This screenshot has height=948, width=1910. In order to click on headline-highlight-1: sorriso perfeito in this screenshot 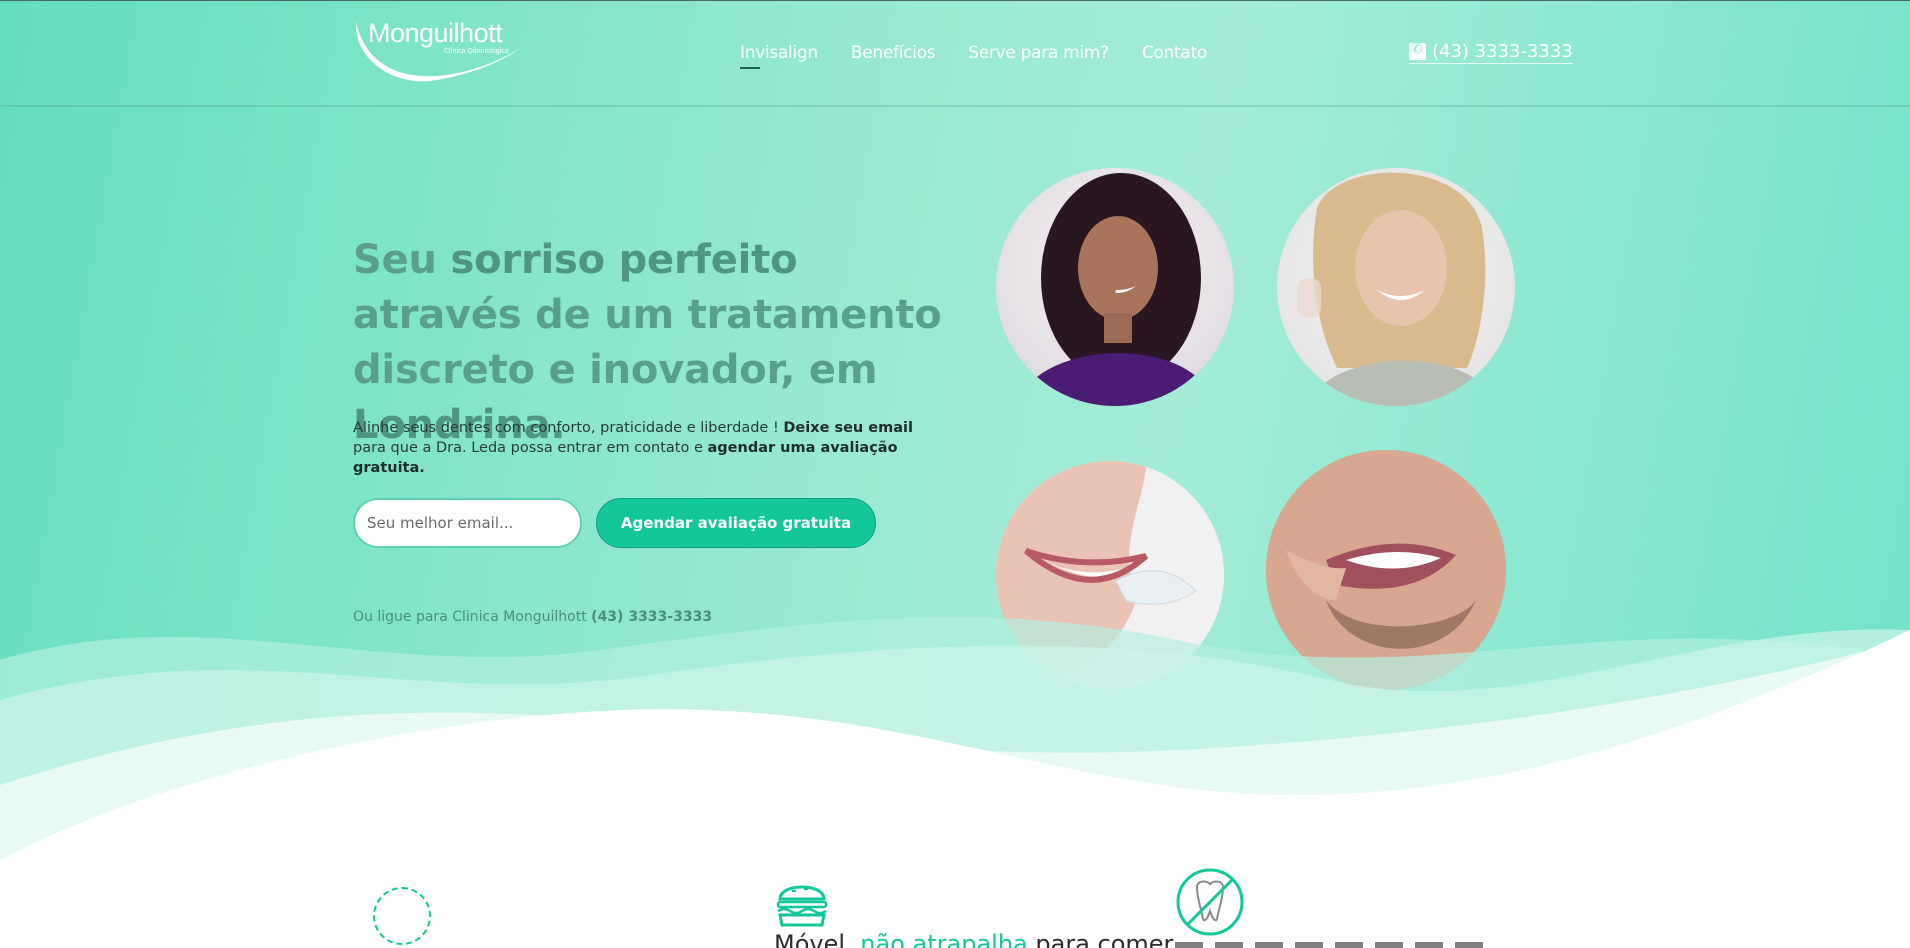, I will do `click(624, 260)`.